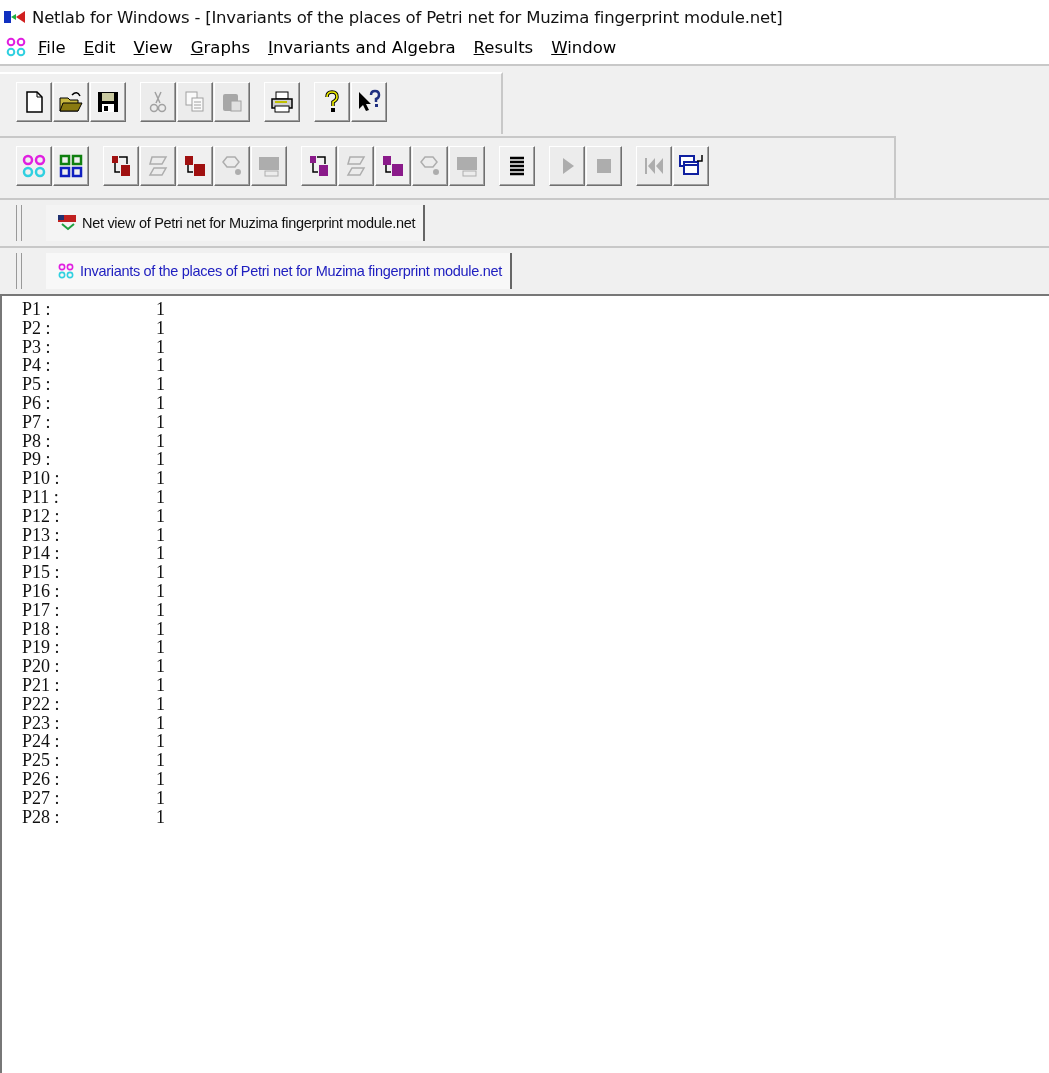 This screenshot has height=1073, width=1049. Describe the element at coordinates (332, 102) in the screenshot. I see `question-mark-button` at that location.